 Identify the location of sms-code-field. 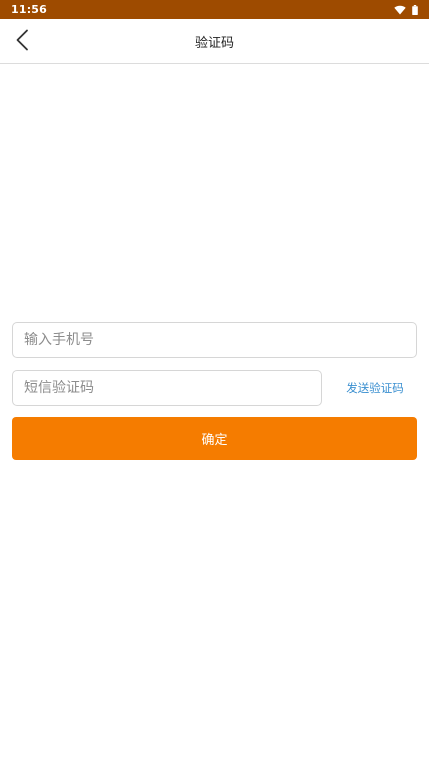
(167, 388).